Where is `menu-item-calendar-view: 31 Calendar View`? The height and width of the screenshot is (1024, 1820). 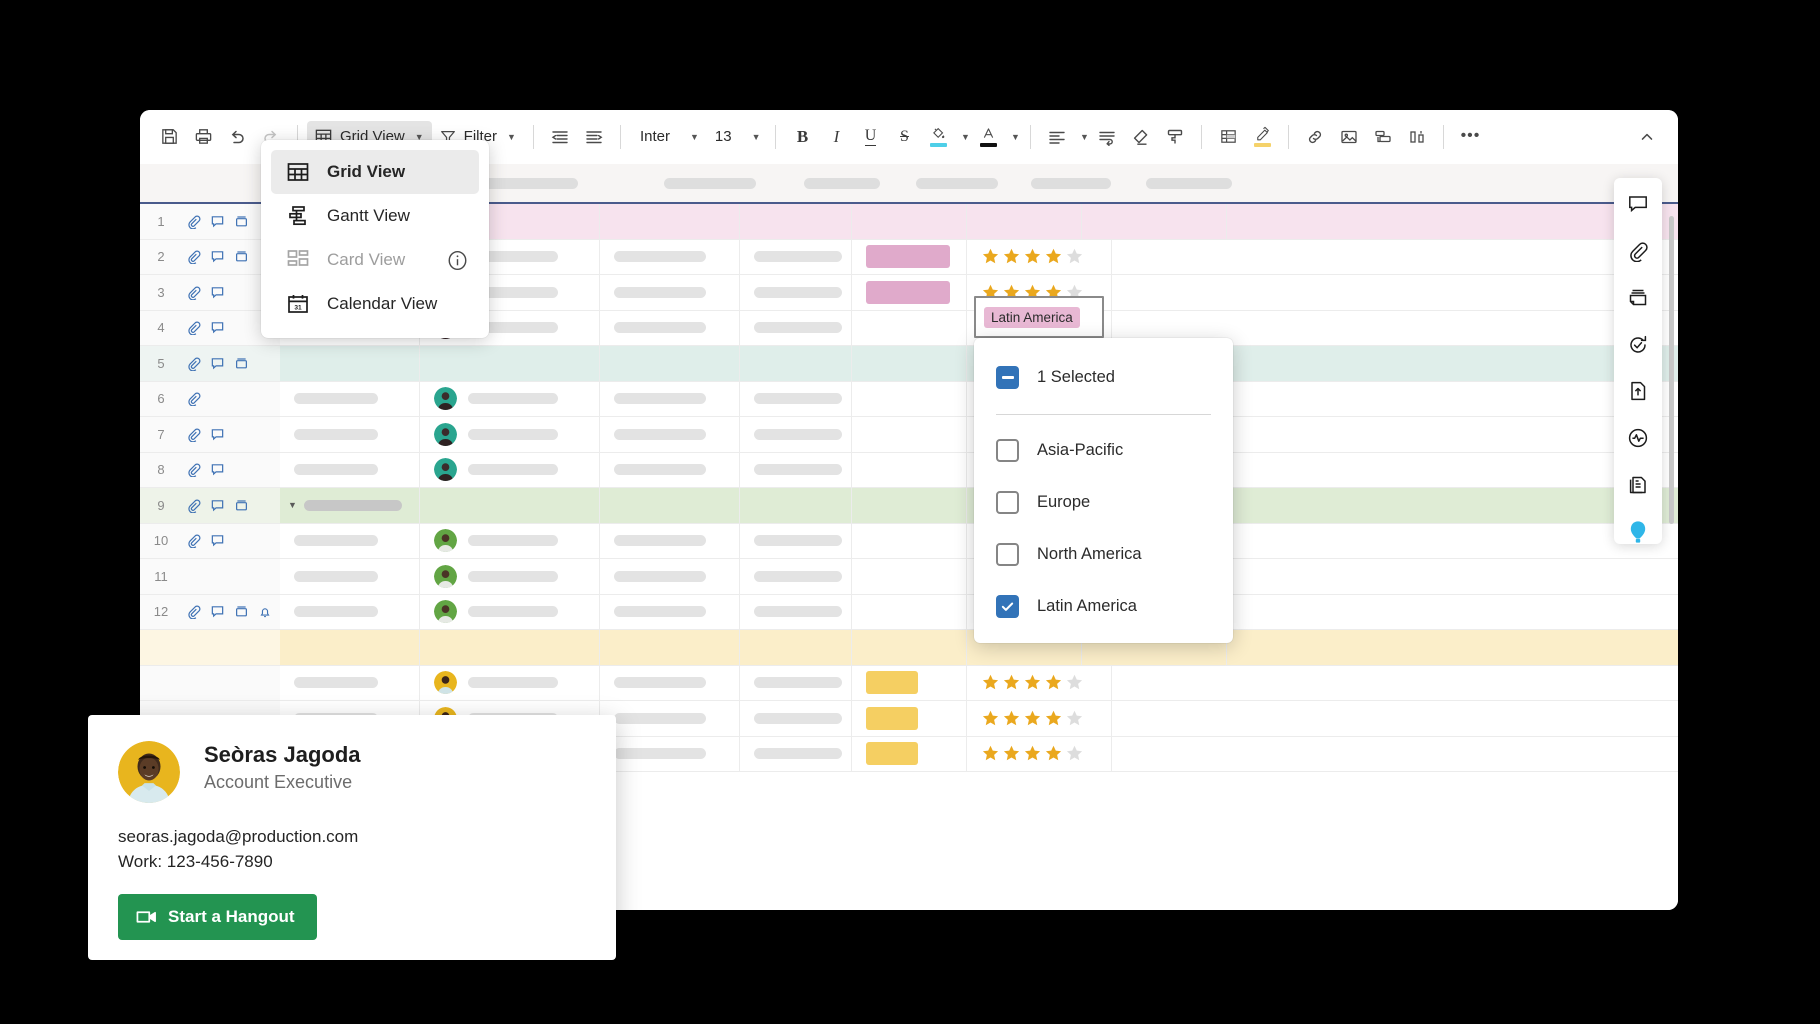 menu-item-calendar-view: 31 Calendar View is located at coordinates (375, 304).